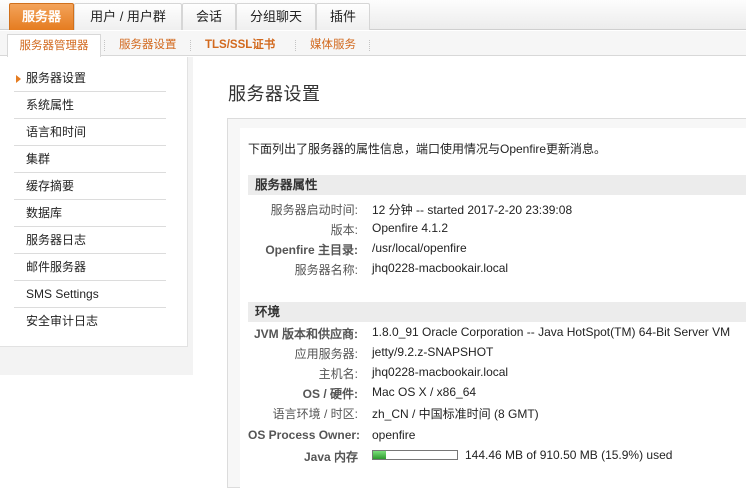 This screenshot has width=746, height=488. I want to click on prop-value-locale: zh_CN / 中国标准时间 (8 GMT), so click(455, 414).